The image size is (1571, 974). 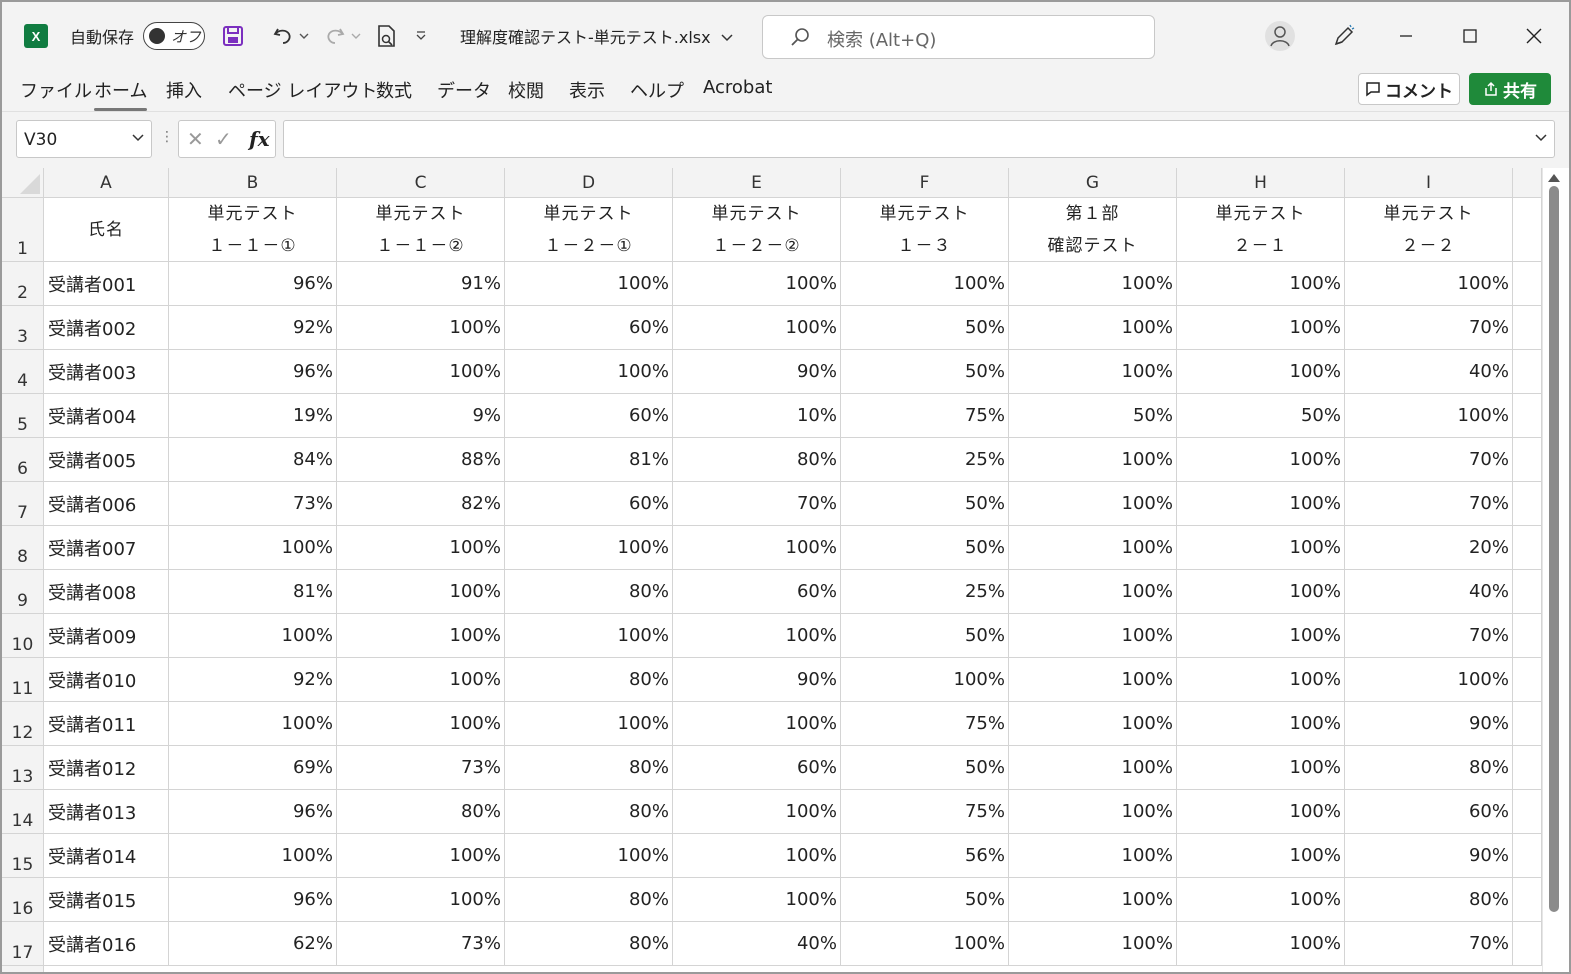 What do you see at coordinates (167, 137) in the screenshot?
I see `formula-bar-grip-icon: ⋮` at bounding box center [167, 137].